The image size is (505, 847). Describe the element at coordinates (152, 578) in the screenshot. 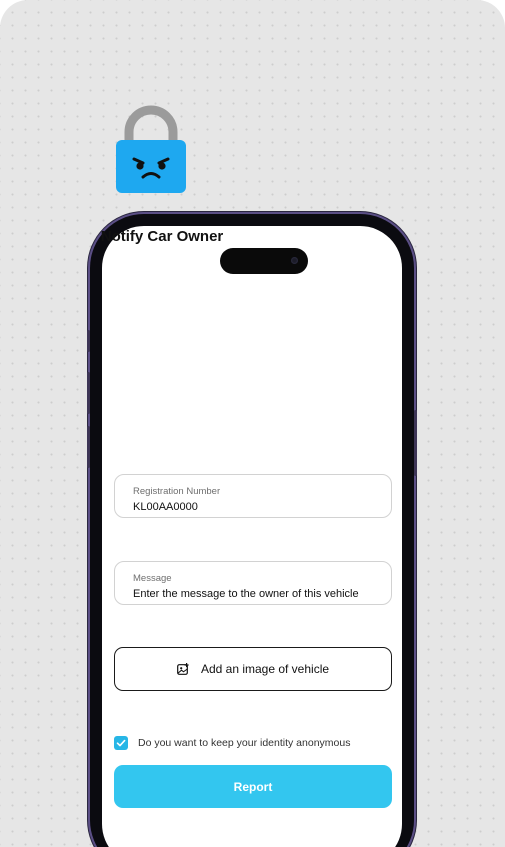

I see `message-label: Message` at that location.